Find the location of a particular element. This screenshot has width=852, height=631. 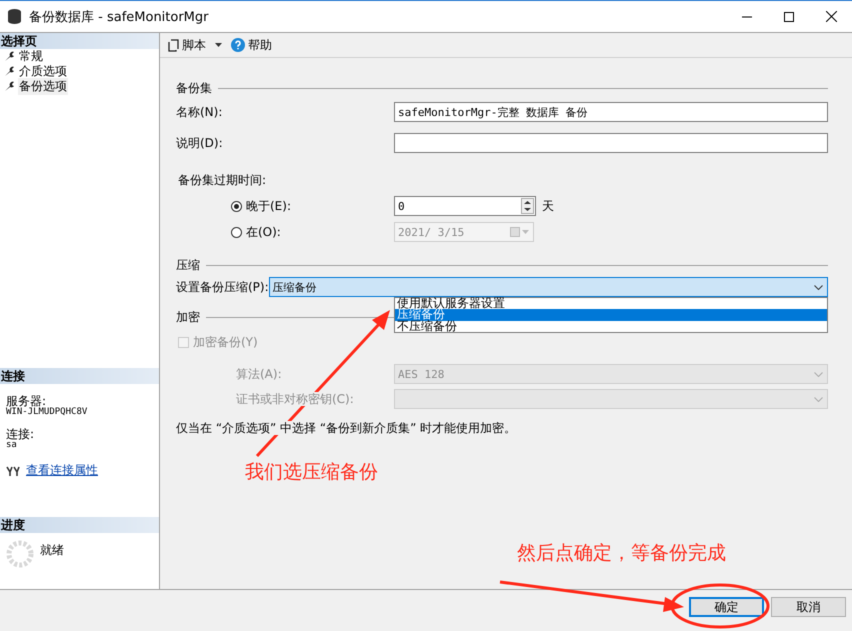

section-header: 备份集 is located at coordinates (194, 88).